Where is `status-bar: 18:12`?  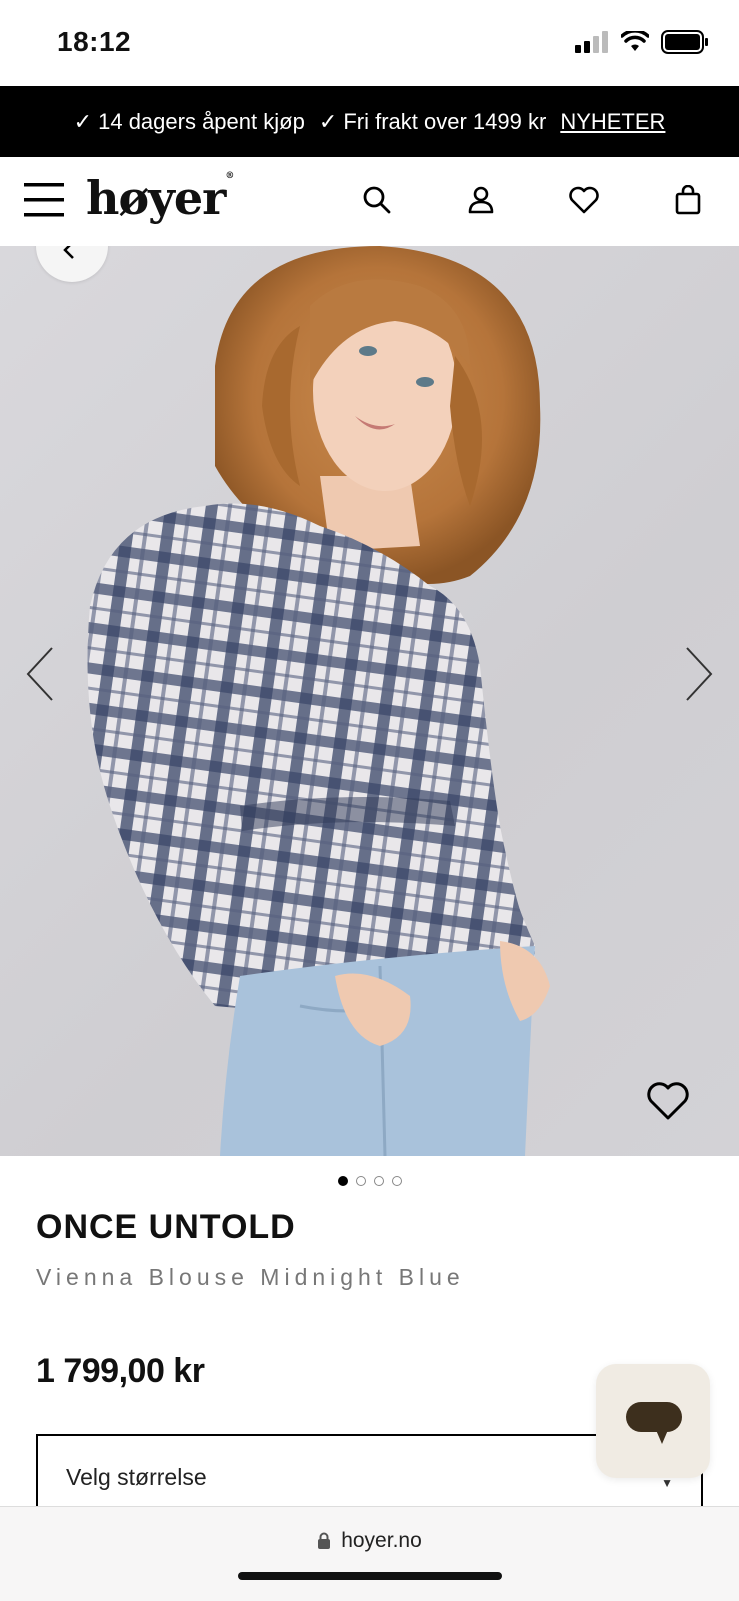 status-bar: 18:12 is located at coordinates (369, 43).